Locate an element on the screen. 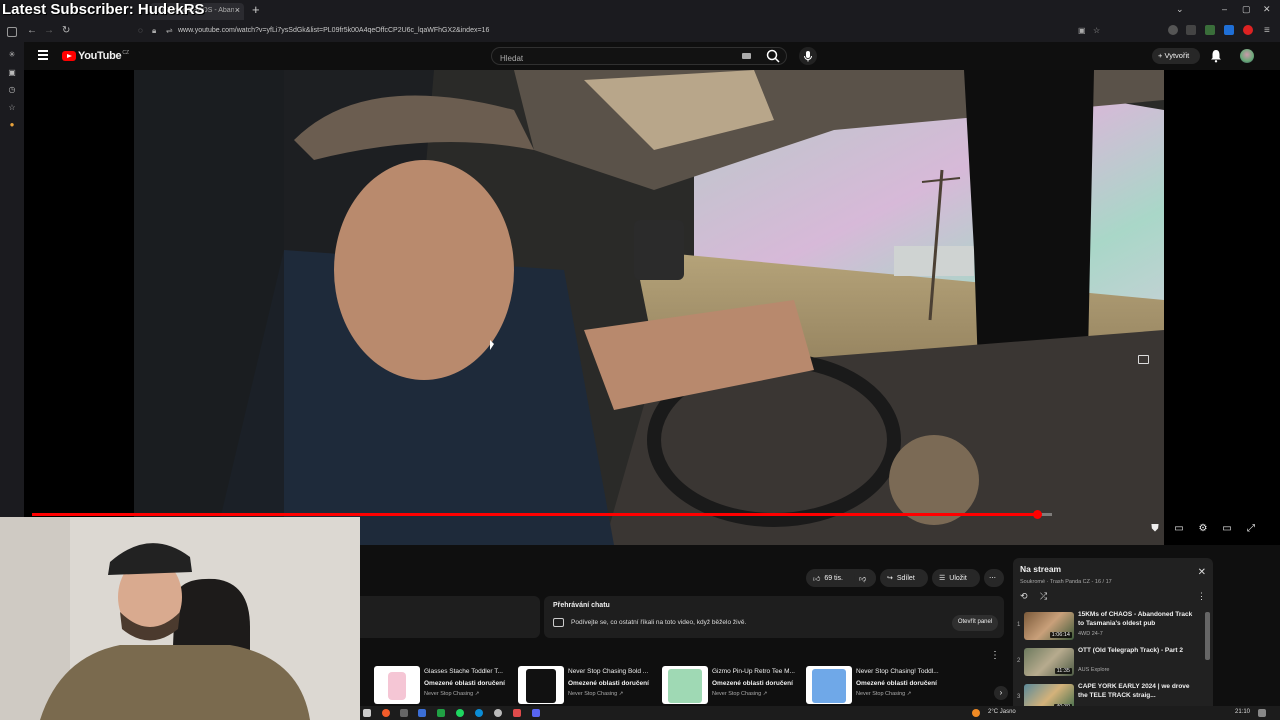 The width and height of the screenshot is (1280, 720). new-tab-icon: + is located at coordinates (256, 9).